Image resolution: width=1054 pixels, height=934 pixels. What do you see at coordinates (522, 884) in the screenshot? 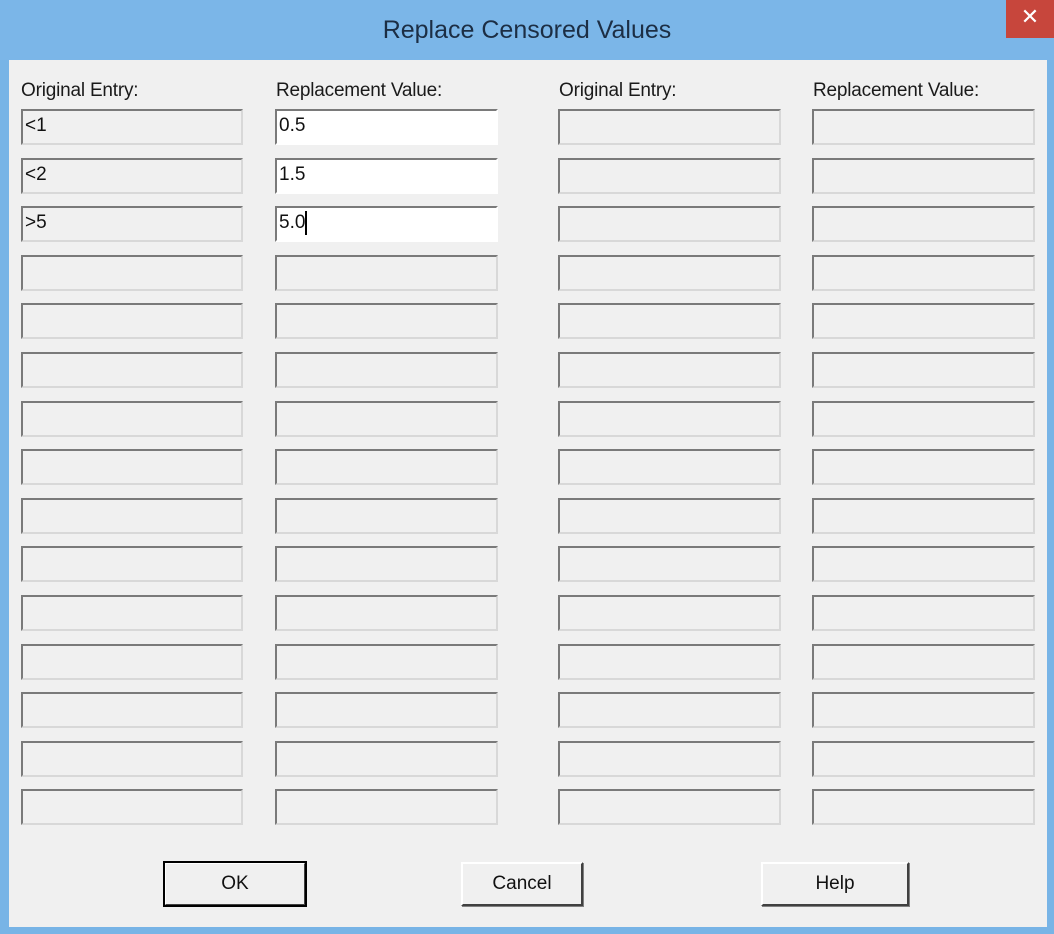
I see `cancel-button: Cancel` at bounding box center [522, 884].